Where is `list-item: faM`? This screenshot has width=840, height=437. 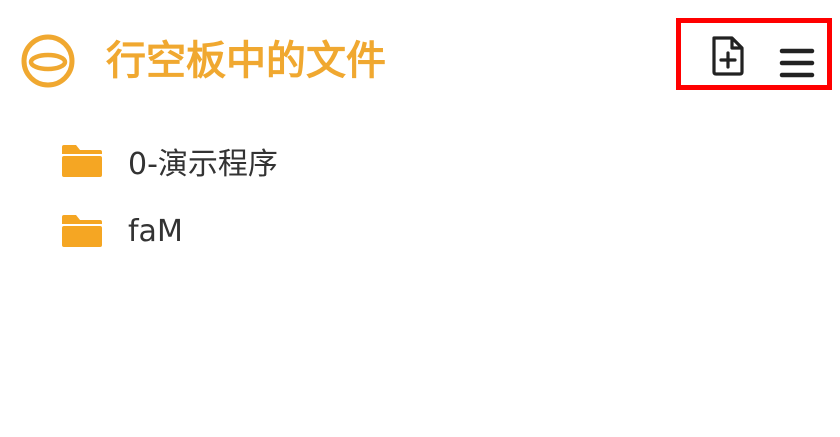
list-item: faM is located at coordinates (310, 231).